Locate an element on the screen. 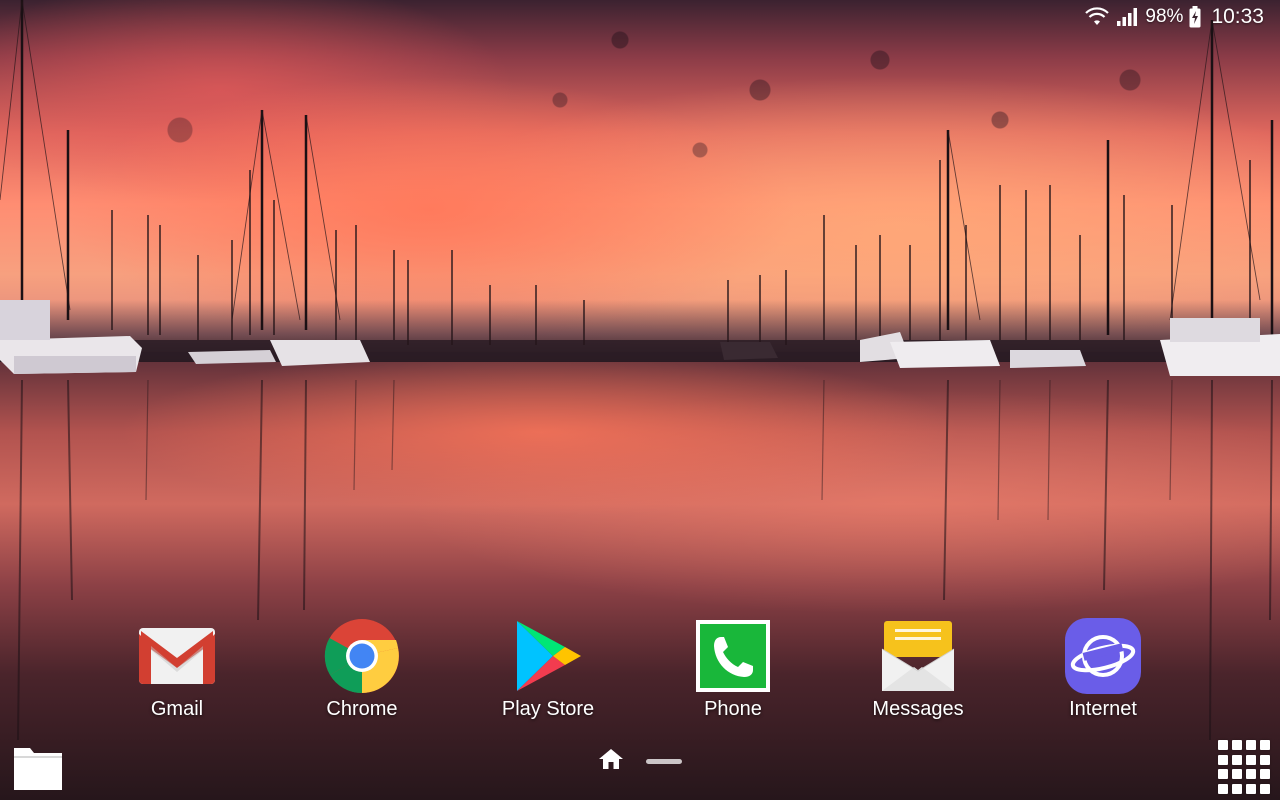 The height and width of the screenshot is (800, 1280). app-label: Messages is located at coordinates (918, 709).